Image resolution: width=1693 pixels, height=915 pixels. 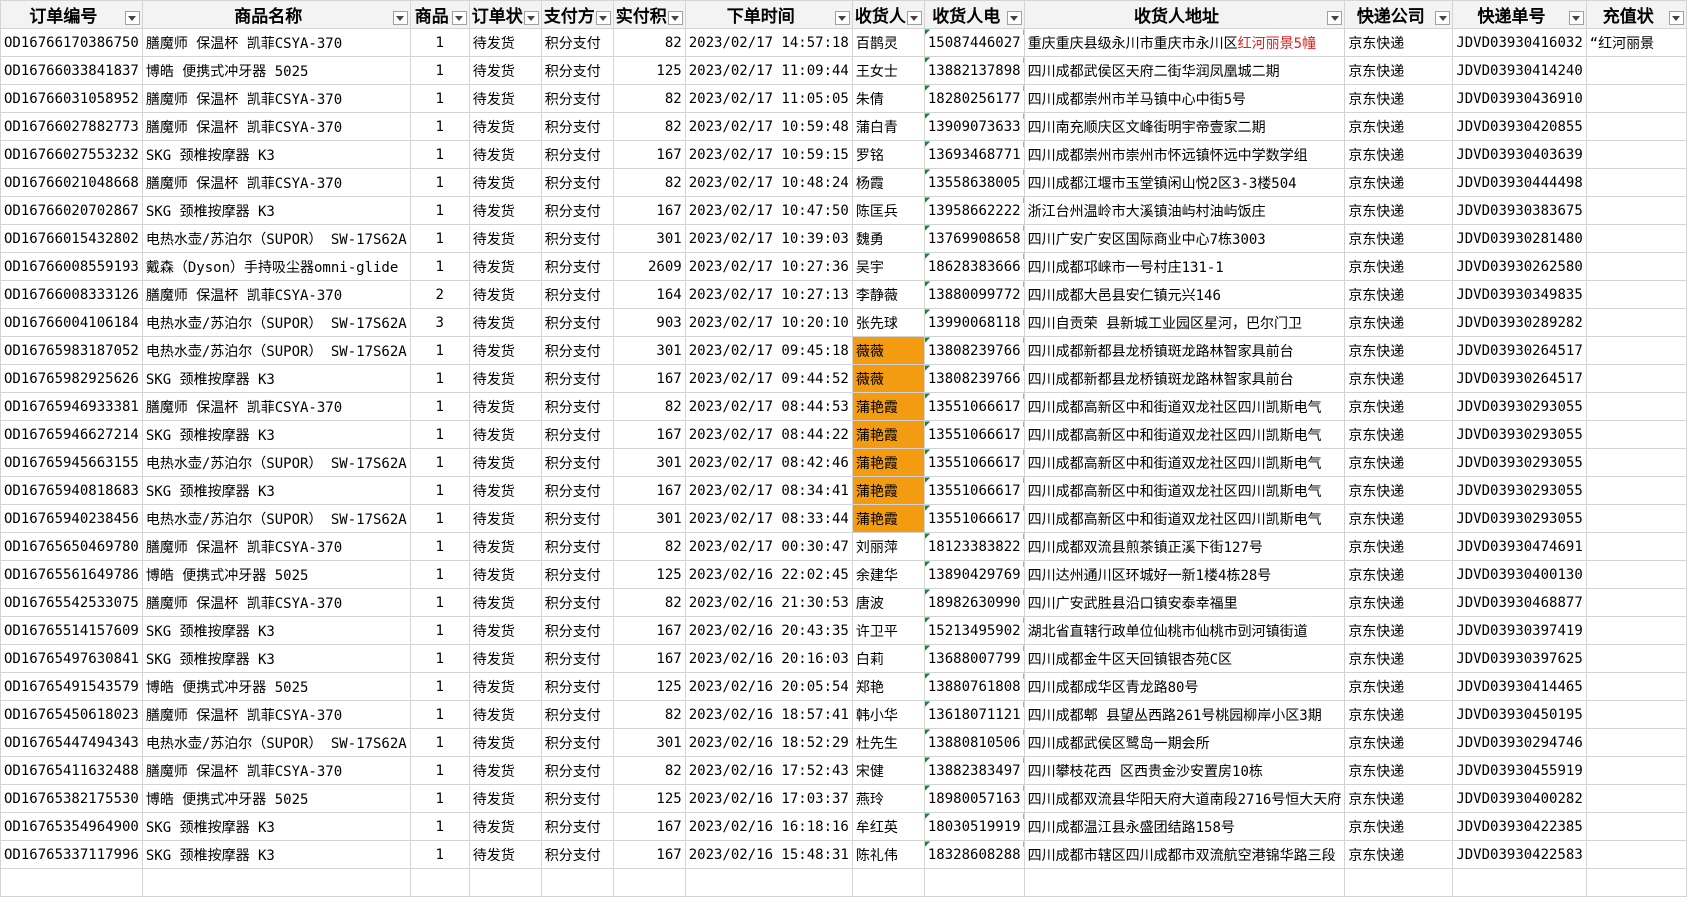 I want to click on recipient-address-cell: 四川成都邛崃市一号村庄131-1, so click(x=1184, y=266).